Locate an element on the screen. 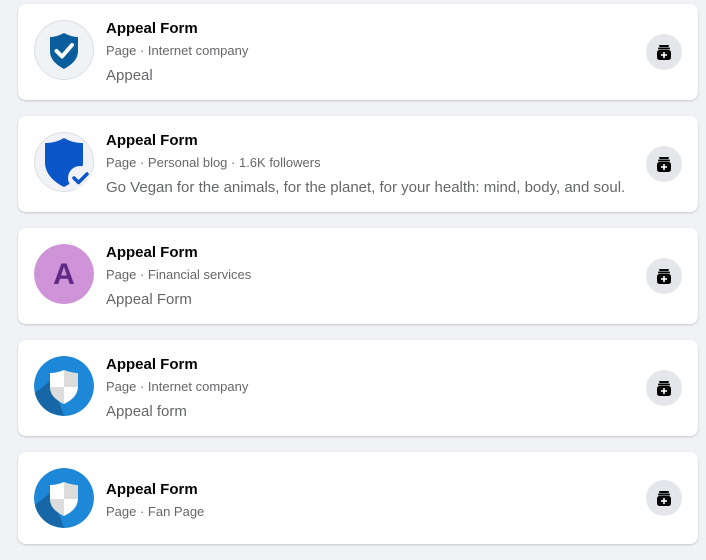  avatar-letter: A is located at coordinates (64, 274).